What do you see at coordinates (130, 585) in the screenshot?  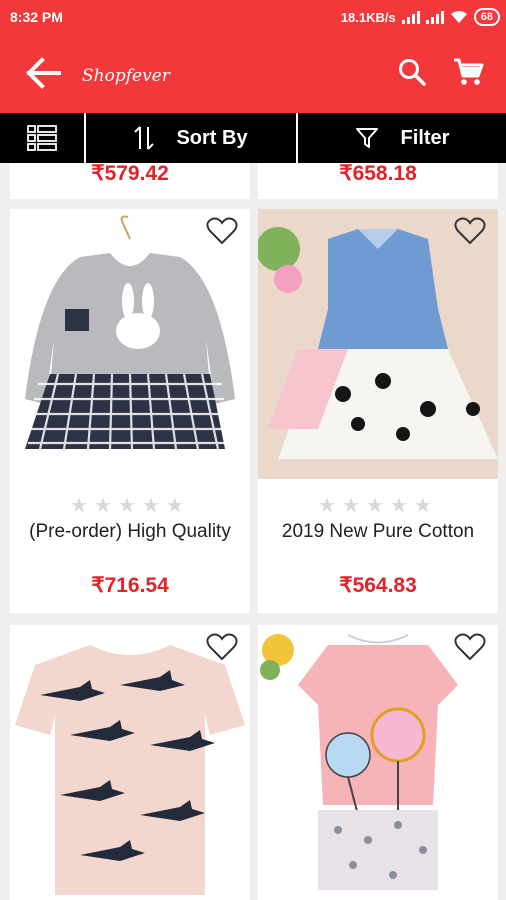 I see `product-price: ₹716.54` at bounding box center [130, 585].